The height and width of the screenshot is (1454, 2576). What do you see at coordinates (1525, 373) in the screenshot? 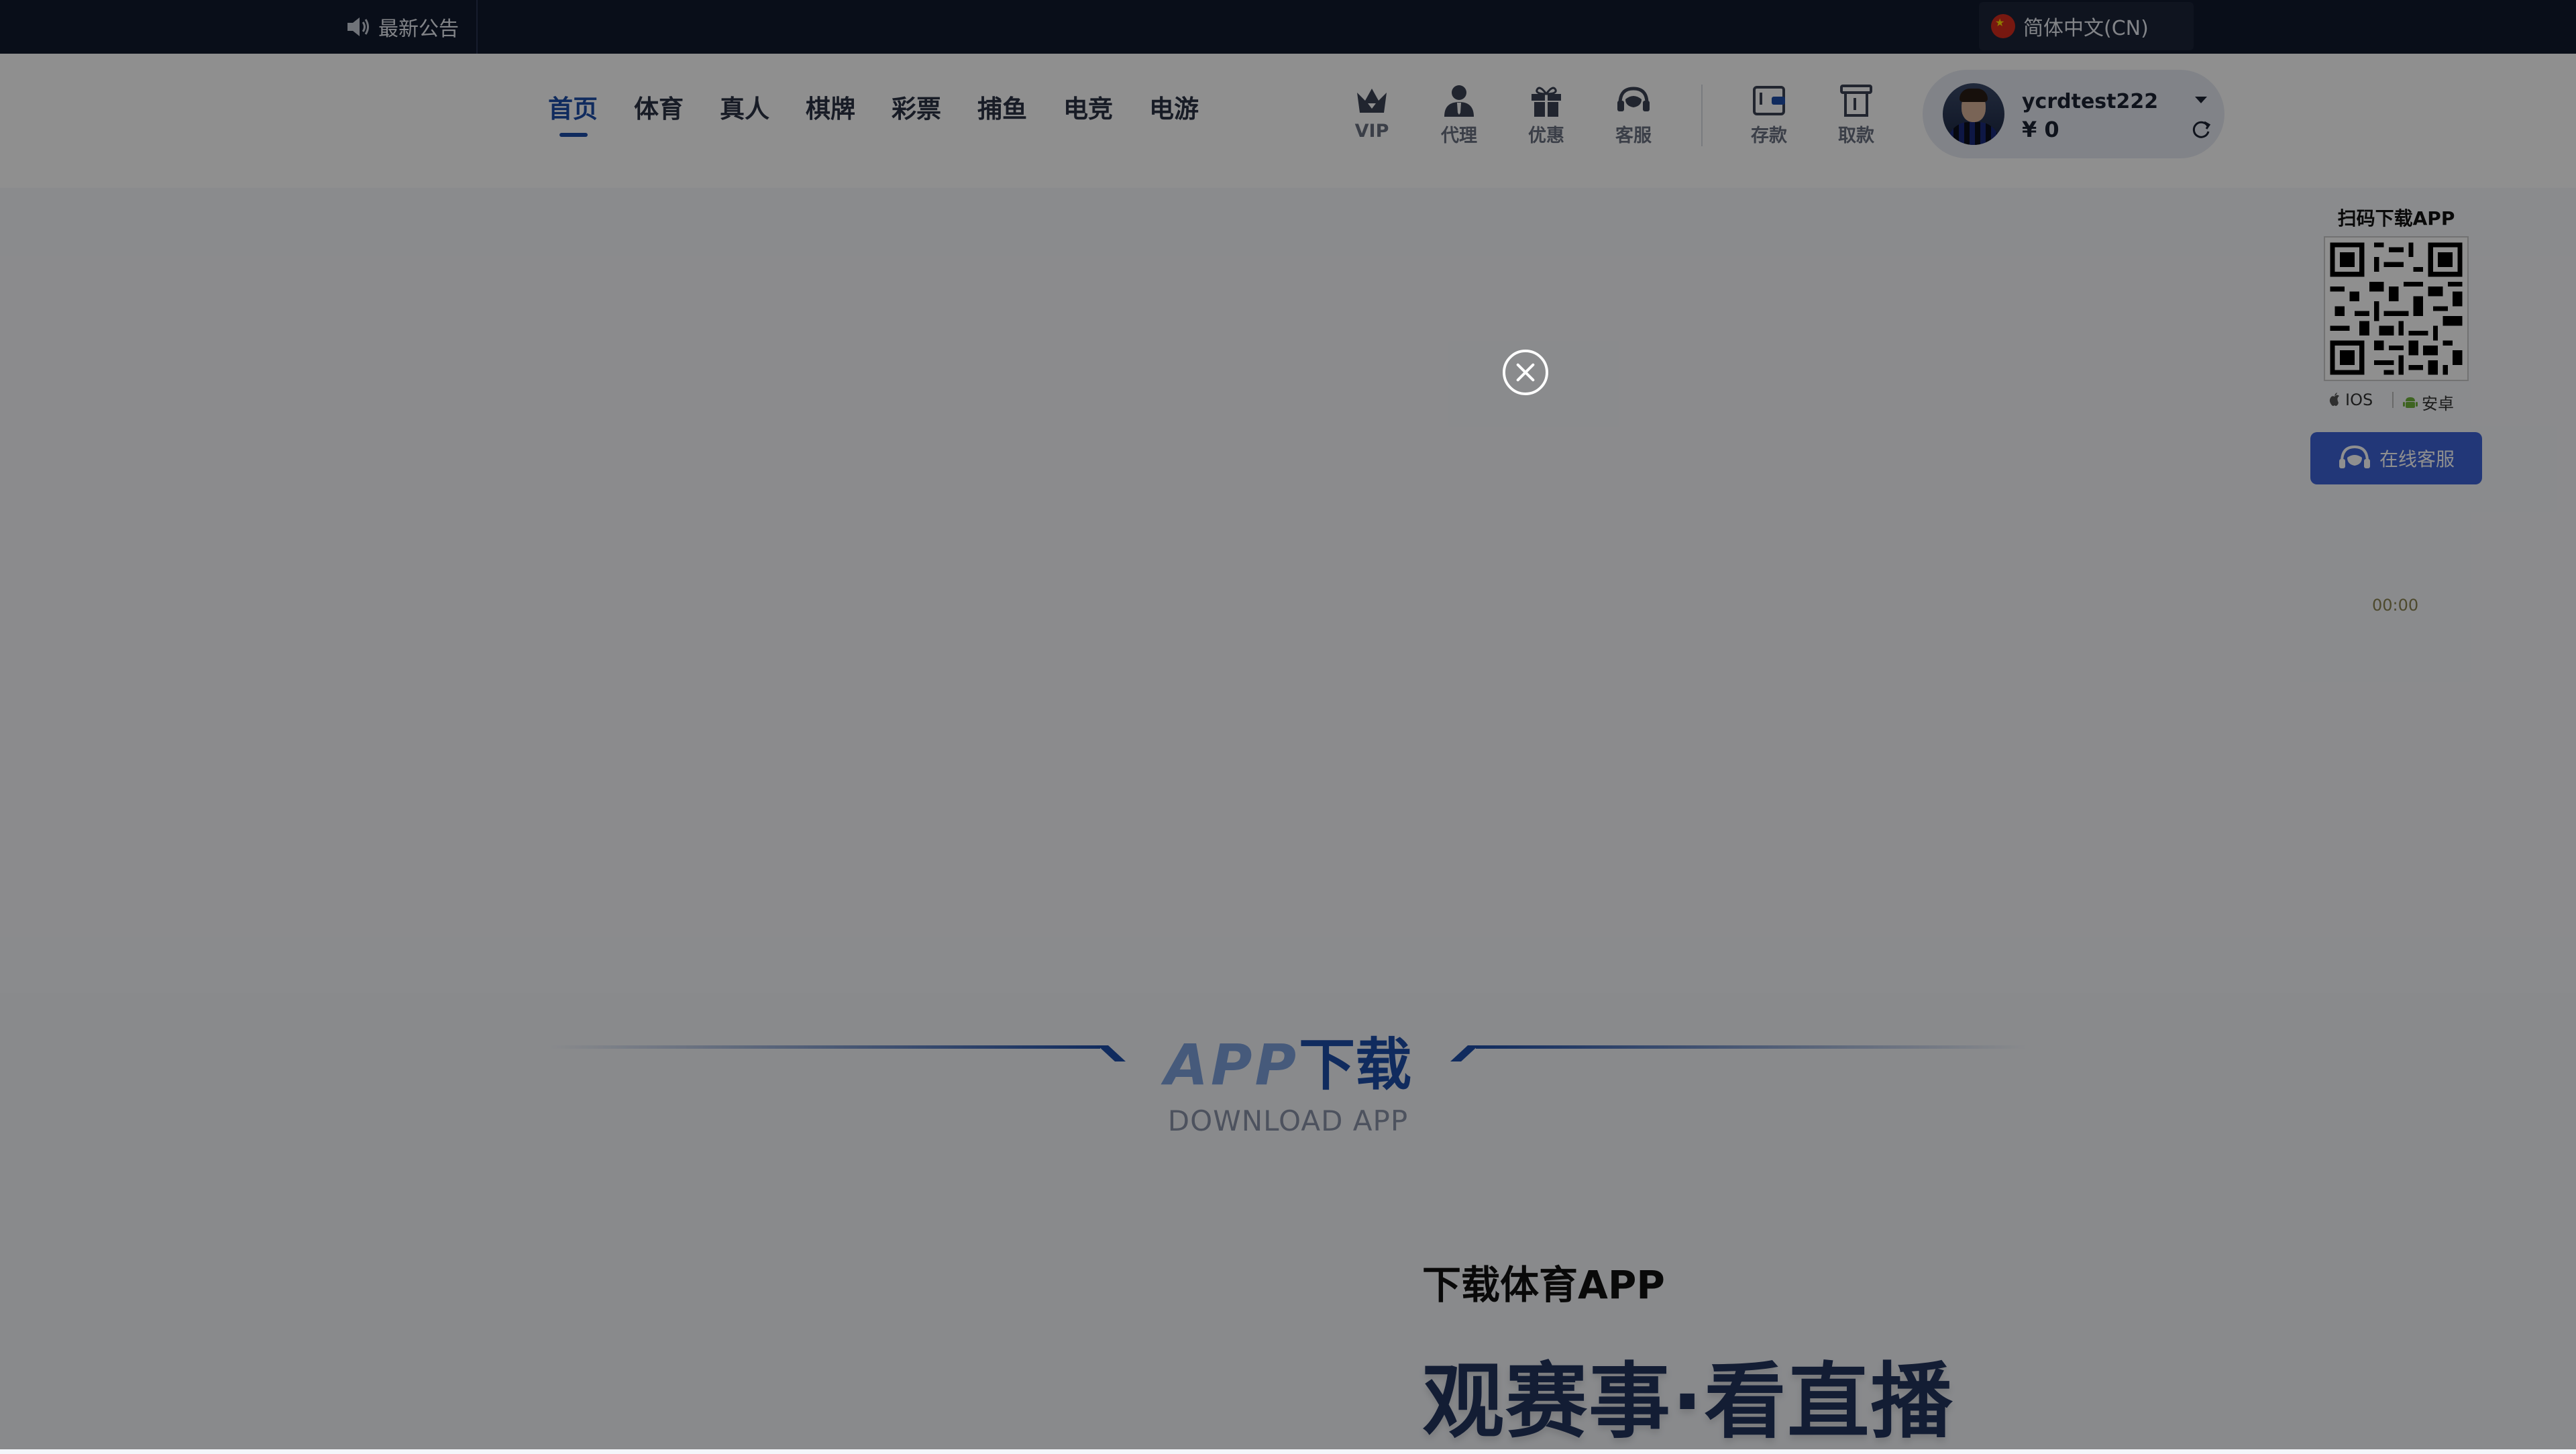
I see `close-icon` at bounding box center [1525, 373].